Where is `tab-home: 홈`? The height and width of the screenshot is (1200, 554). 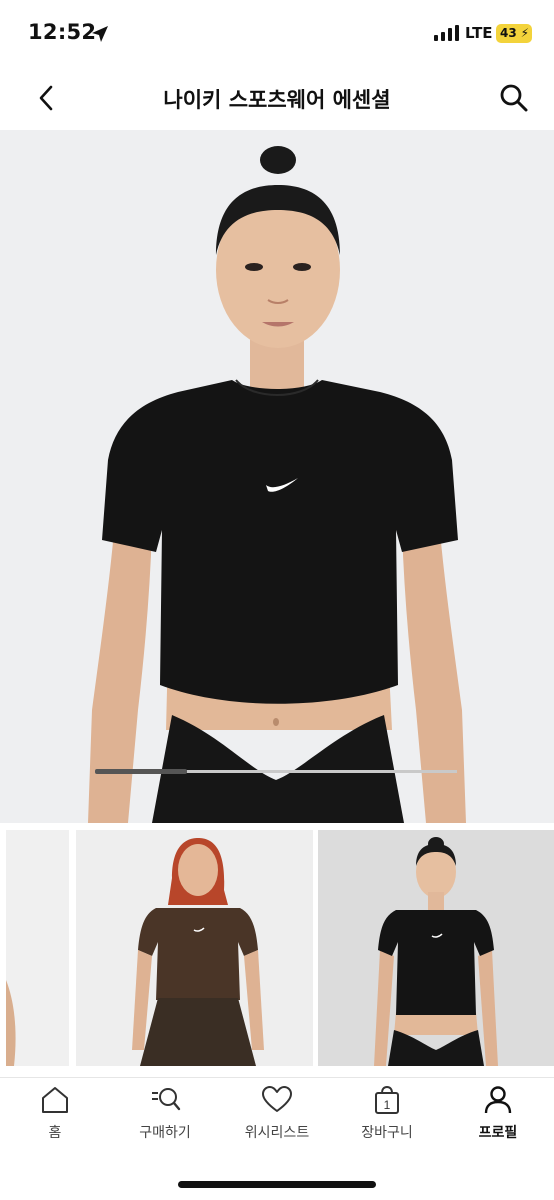 tab-home: 홈 is located at coordinates (55, 1119).